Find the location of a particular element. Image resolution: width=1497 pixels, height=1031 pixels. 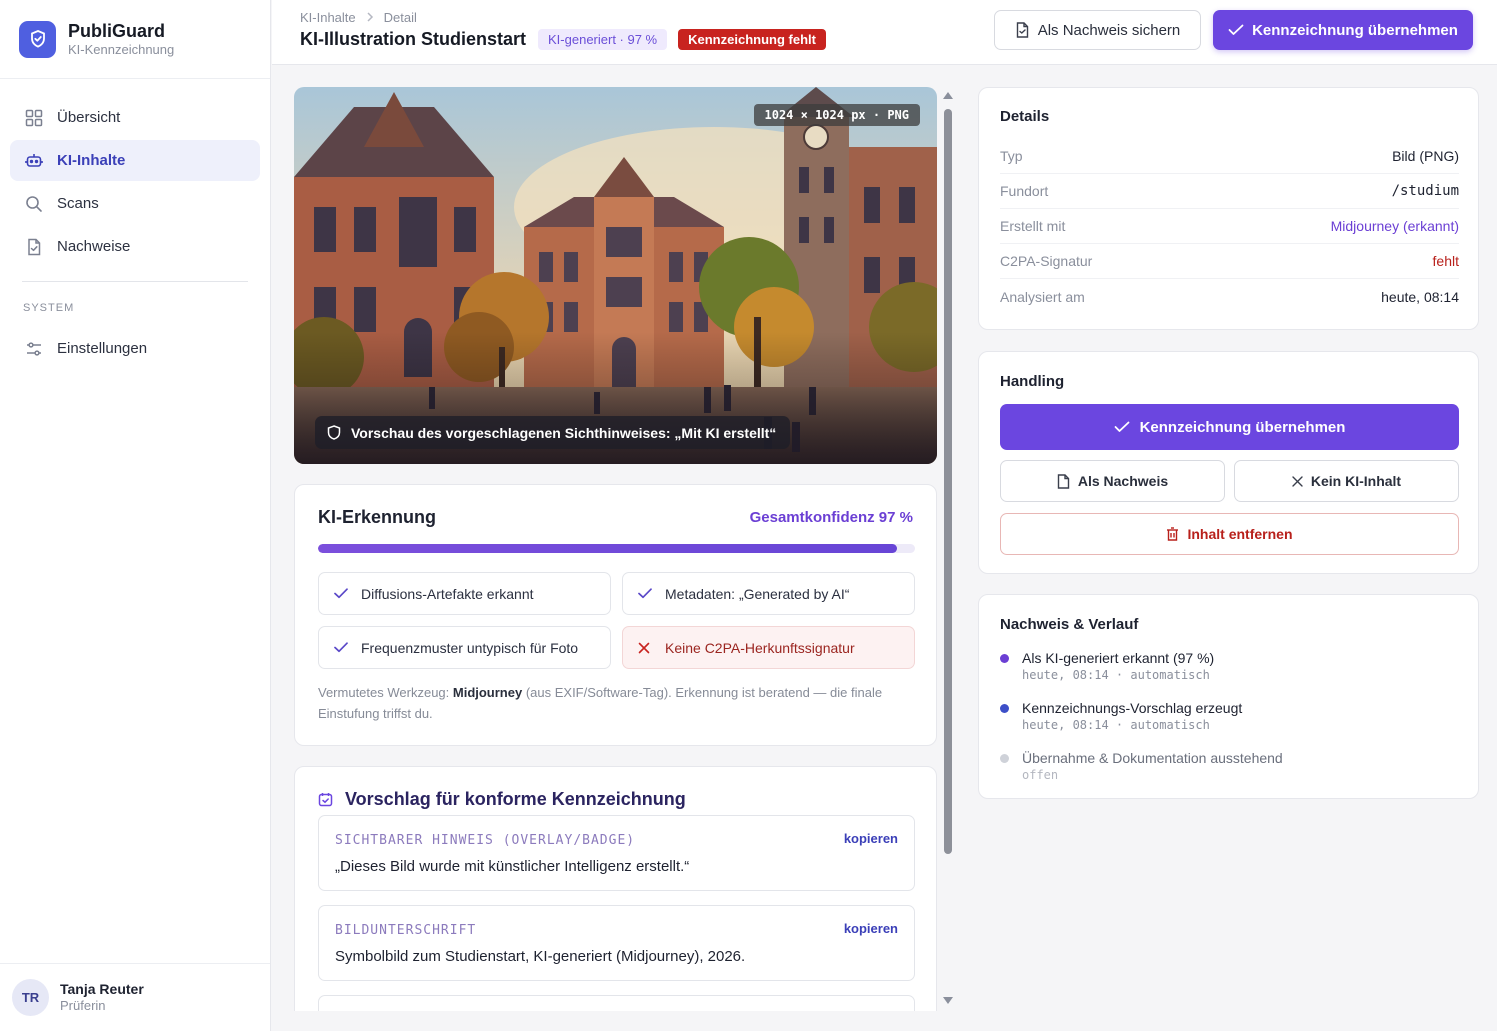

confidence-bar-fill is located at coordinates (608, 548).